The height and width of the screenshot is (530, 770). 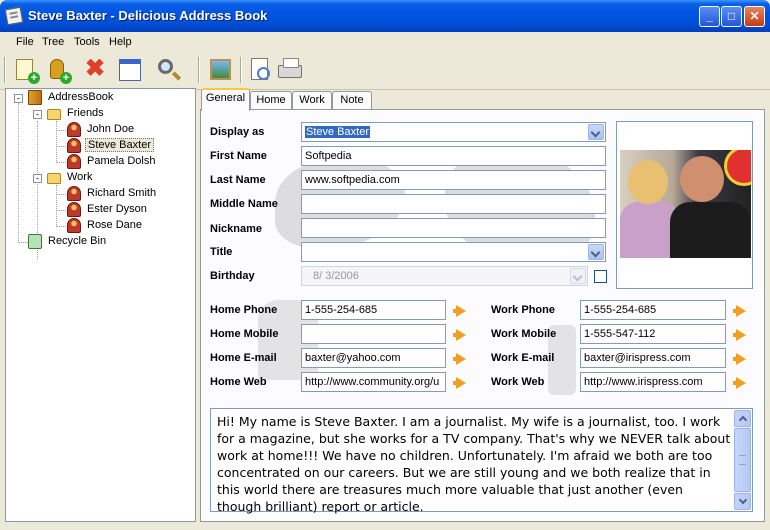 I want to click on scroll-up-button, so click(x=742, y=418).